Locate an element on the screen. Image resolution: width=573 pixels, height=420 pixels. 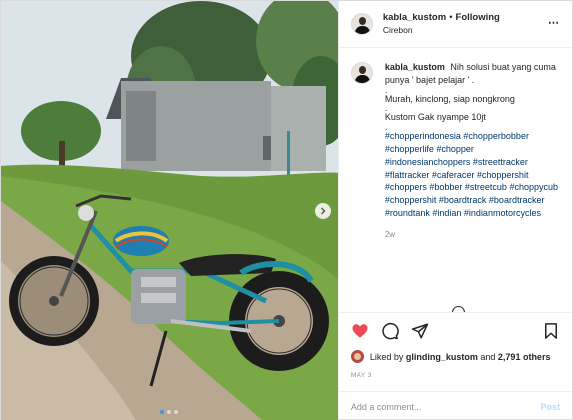
more-options-icon: ⋯ is located at coordinates (554, 22).